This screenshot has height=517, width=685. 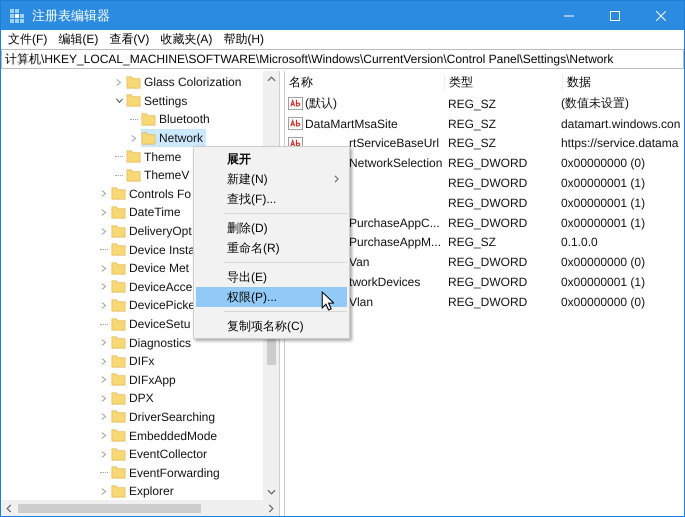 I want to click on window-title: 注册表编辑器, so click(x=71, y=15).